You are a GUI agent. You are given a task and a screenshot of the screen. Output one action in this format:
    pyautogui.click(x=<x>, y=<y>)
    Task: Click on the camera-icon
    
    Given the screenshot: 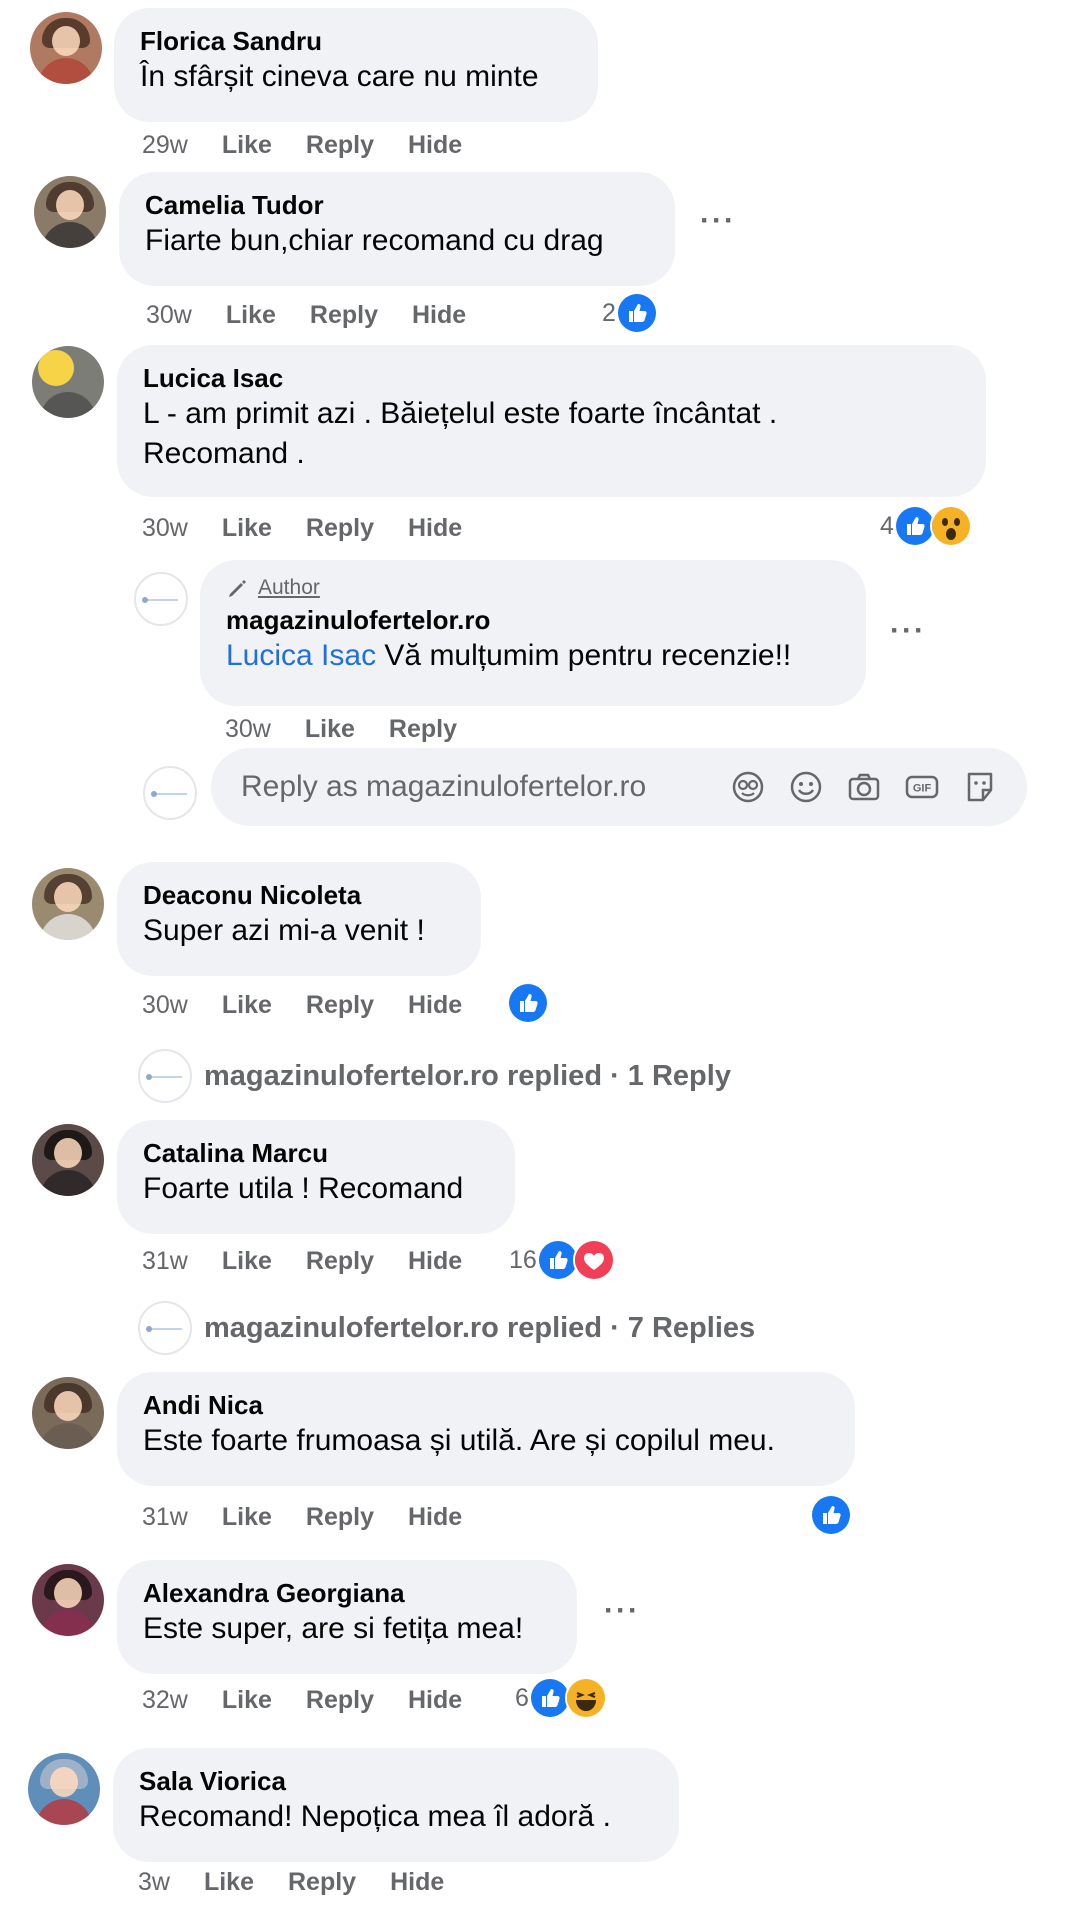 What is the action you would take?
    pyautogui.click(x=864, y=787)
    